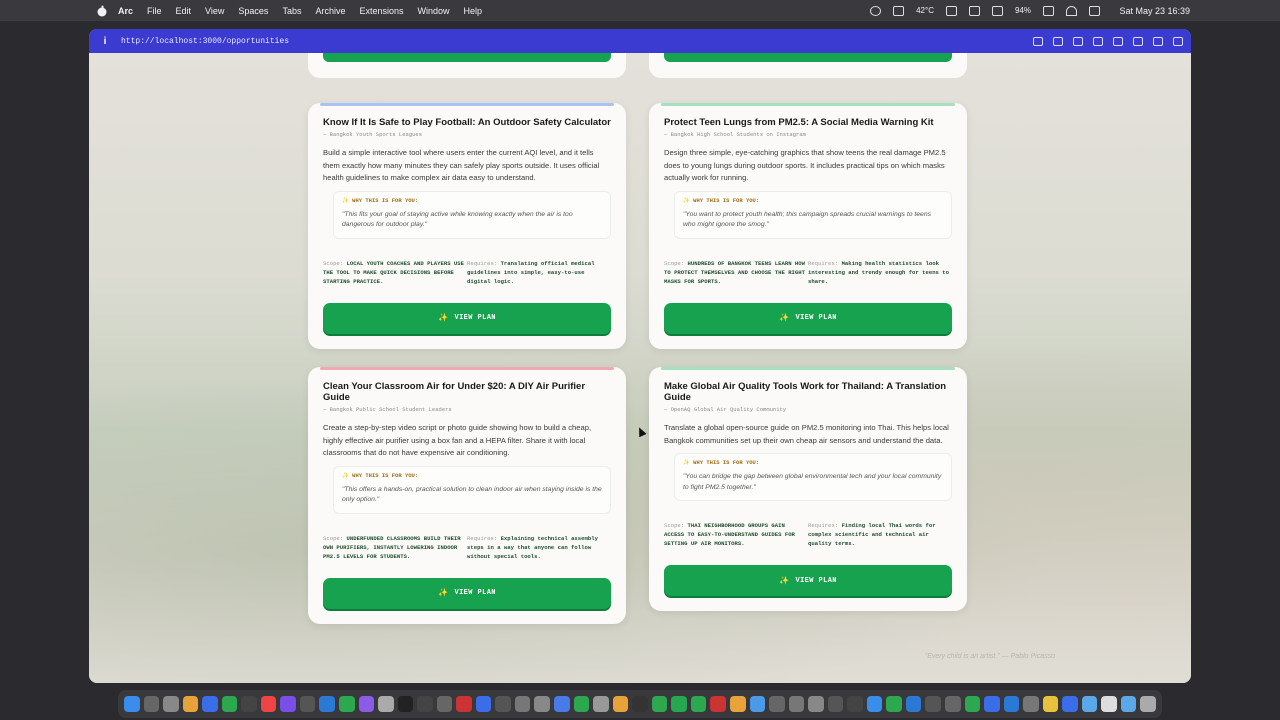  What do you see at coordinates (1038, 41) in the screenshot?
I see `link-icon` at bounding box center [1038, 41].